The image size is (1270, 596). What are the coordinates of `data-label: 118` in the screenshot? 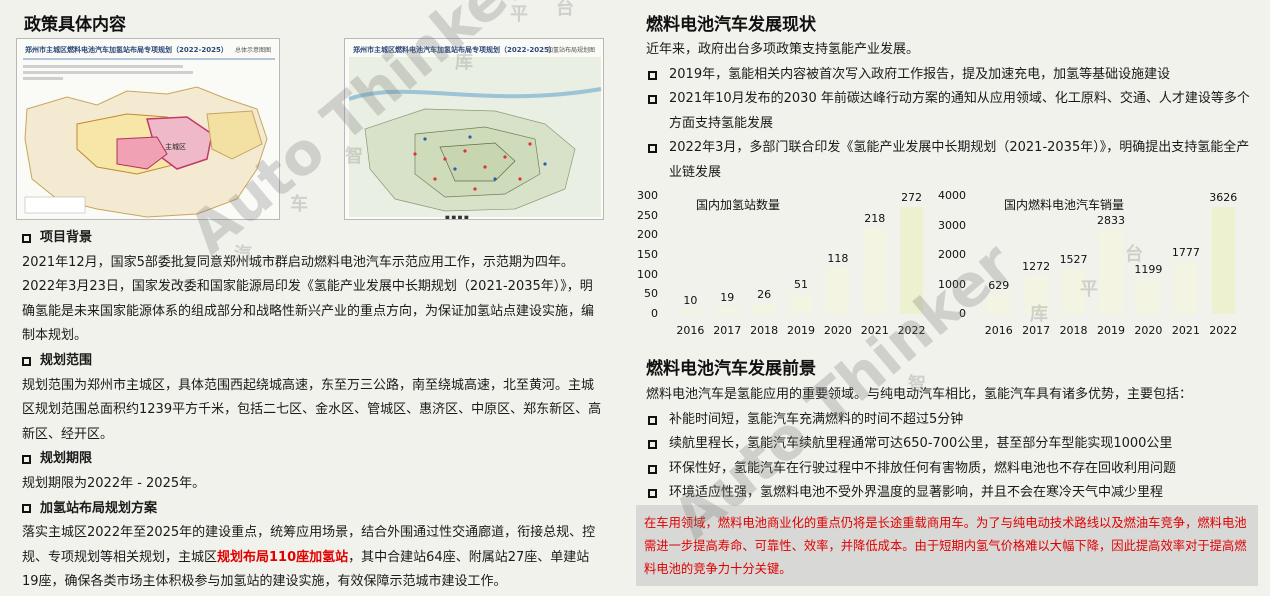 It's located at (838, 258).